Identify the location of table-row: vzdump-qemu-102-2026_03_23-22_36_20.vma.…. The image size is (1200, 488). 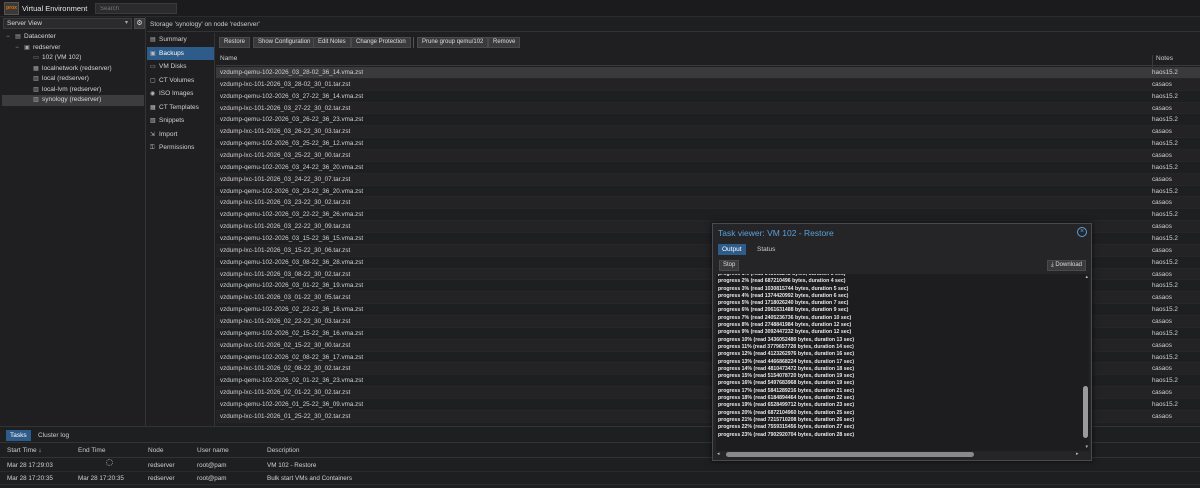
(708, 192).